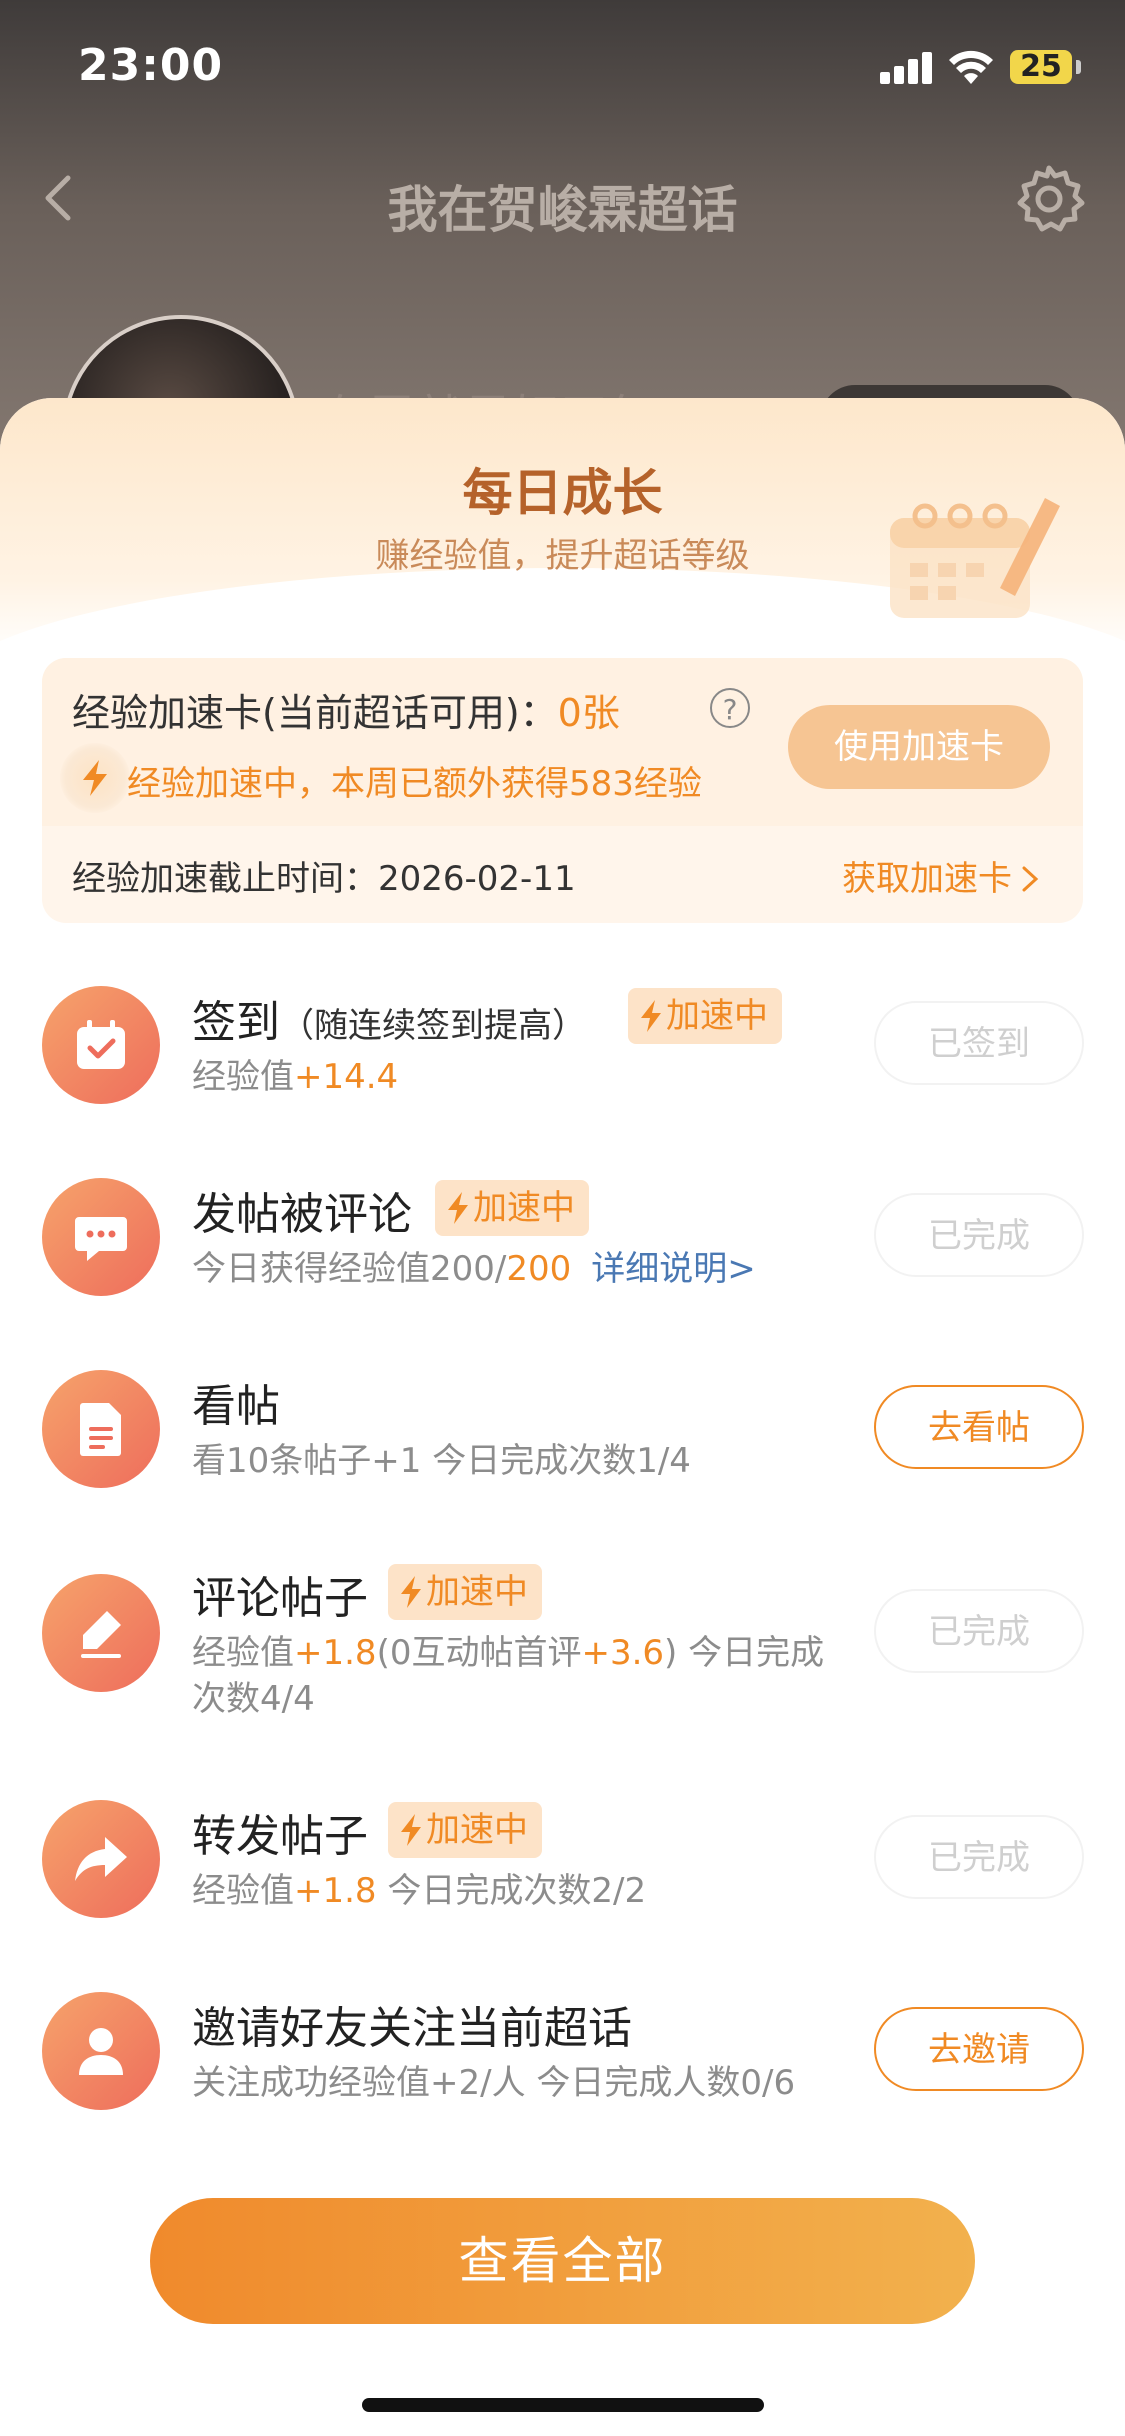 The width and height of the screenshot is (1125, 2436). What do you see at coordinates (562, 210) in the screenshot?
I see `page-title: 我在贺峻霖超话` at bounding box center [562, 210].